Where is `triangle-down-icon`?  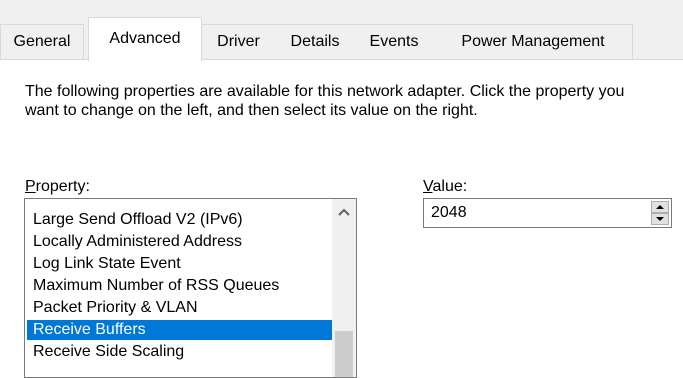 triangle-down-icon is located at coordinates (660, 219).